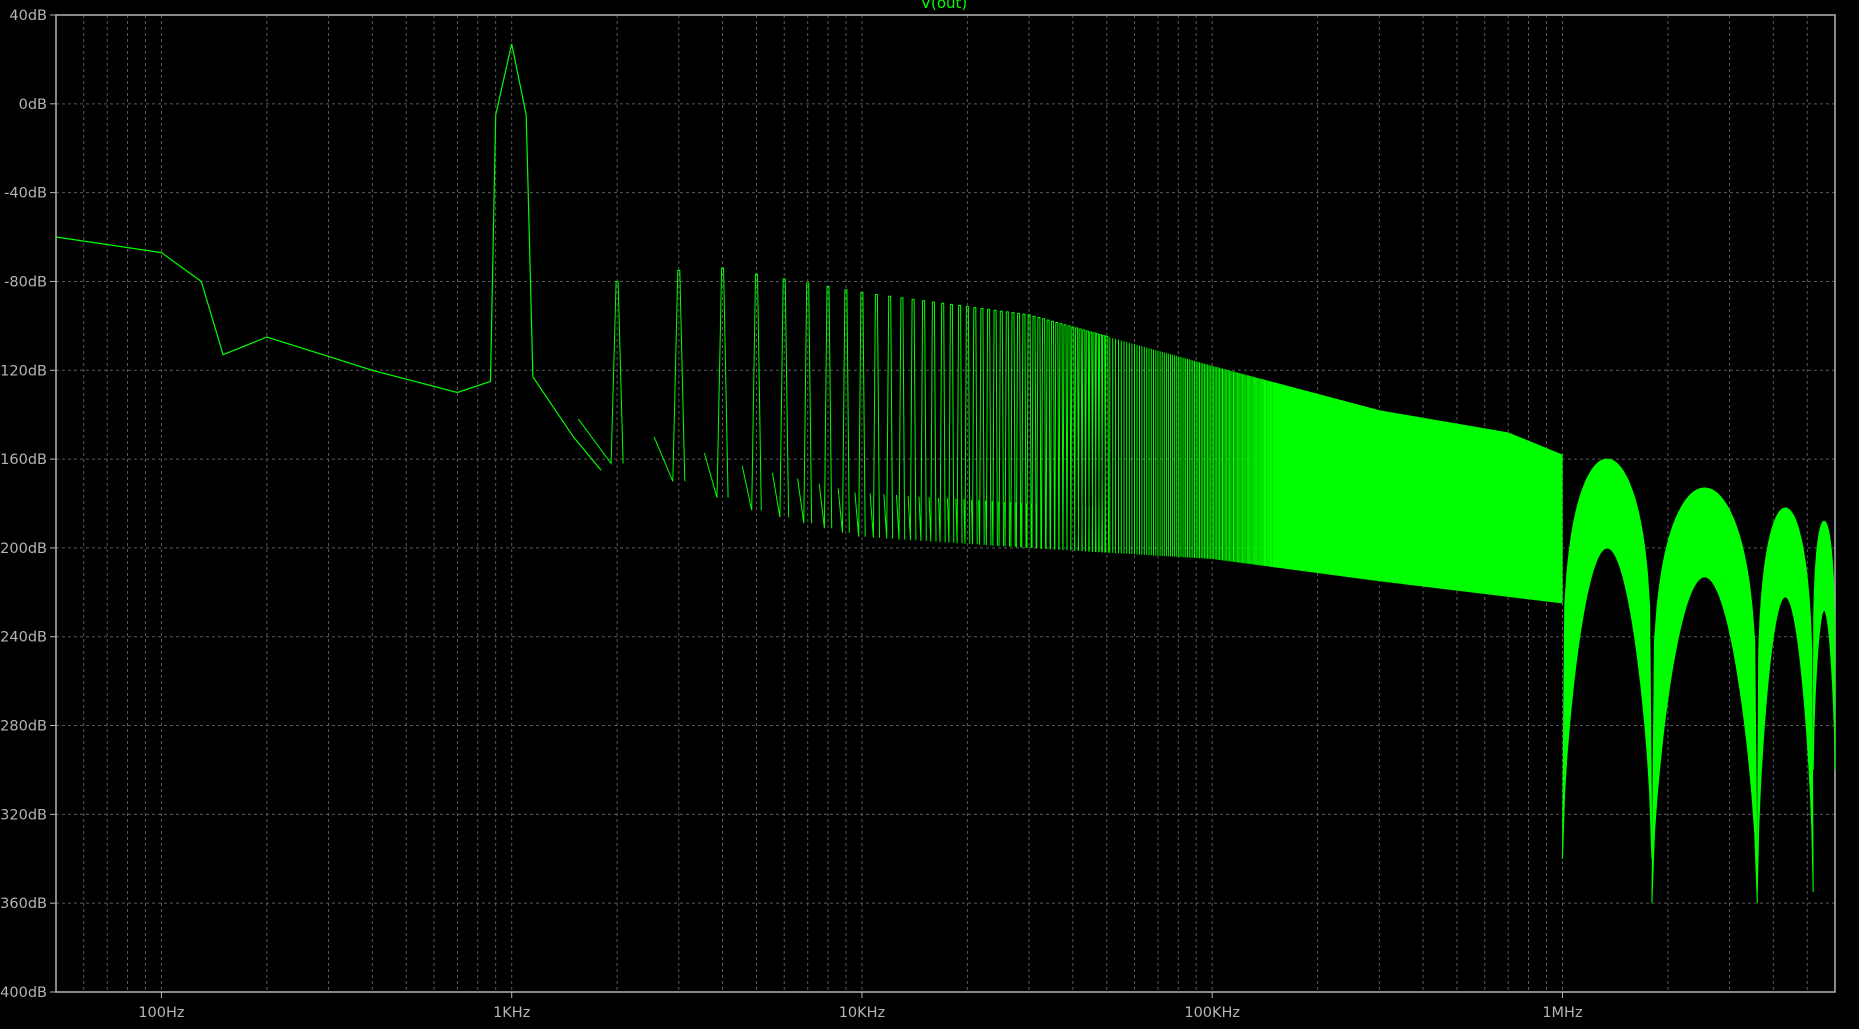 The width and height of the screenshot is (1859, 1029). Describe the element at coordinates (25, 194) in the screenshot. I see `y-tick-label: -40dB` at that location.